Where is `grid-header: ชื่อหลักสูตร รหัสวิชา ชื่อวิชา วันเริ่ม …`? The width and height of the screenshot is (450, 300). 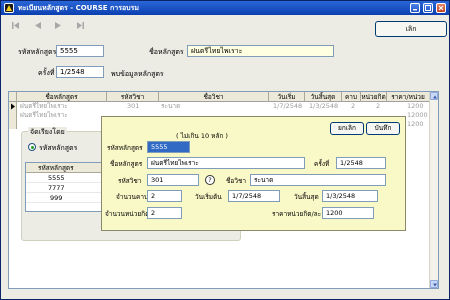
grid-header: ชื่อหลักสูตร รหัสวิชา ชื่อวิชา วันเริ่ม … is located at coordinates (223, 97).